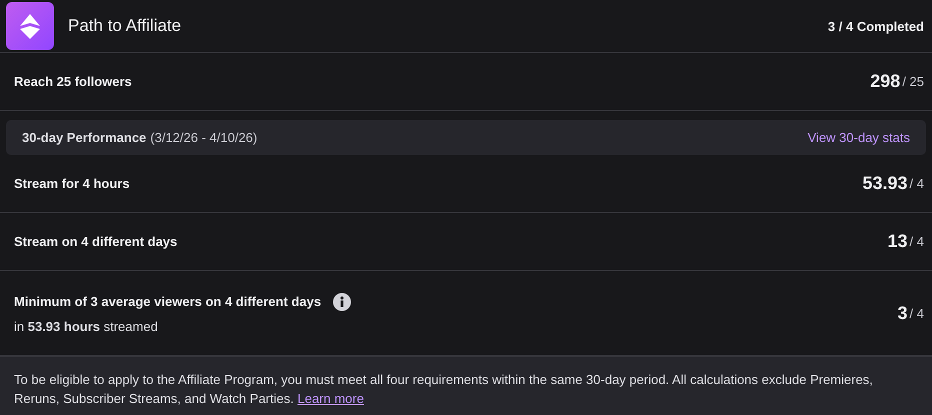 This screenshot has height=415, width=932. I want to click on date-range: (3/12/26 - 4/10/26), so click(204, 137).